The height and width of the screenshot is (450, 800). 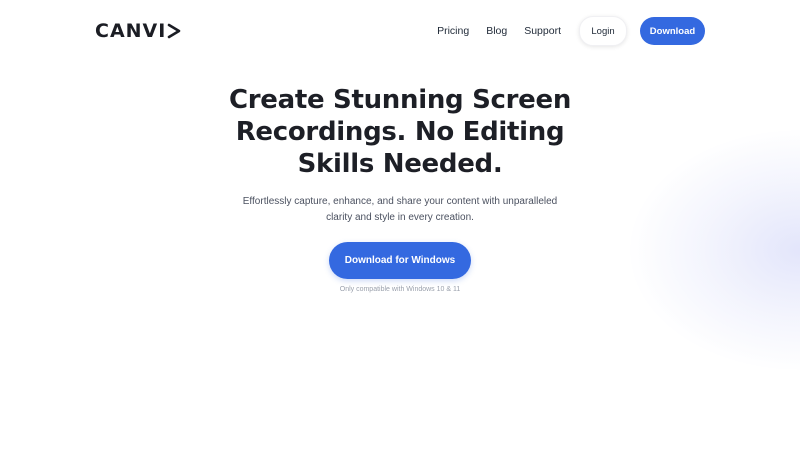 What do you see at coordinates (542, 31) in the screenshot?
I see `nav-link-support: Support` at bounding box center [542, 31].